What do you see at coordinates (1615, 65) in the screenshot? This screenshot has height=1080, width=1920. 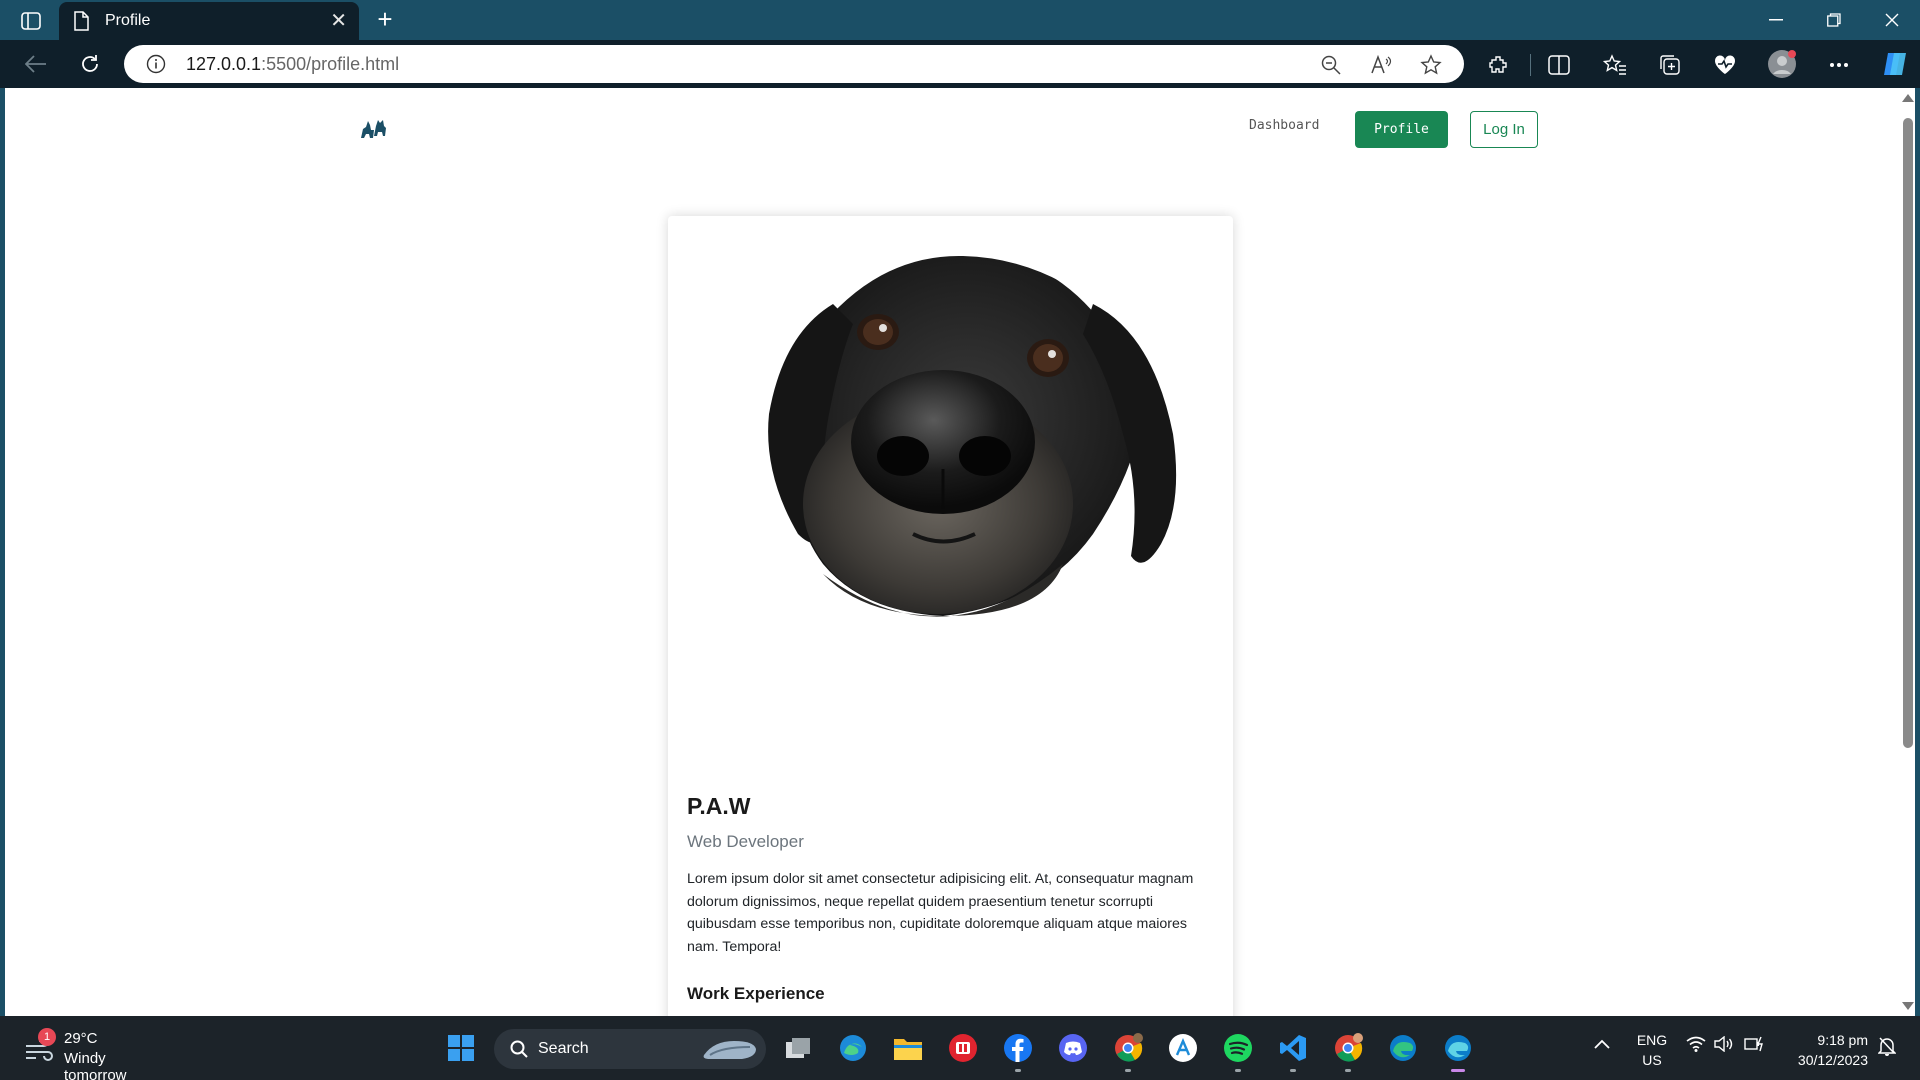 I see `favorites-icon` at bounding box center [1615, 65].